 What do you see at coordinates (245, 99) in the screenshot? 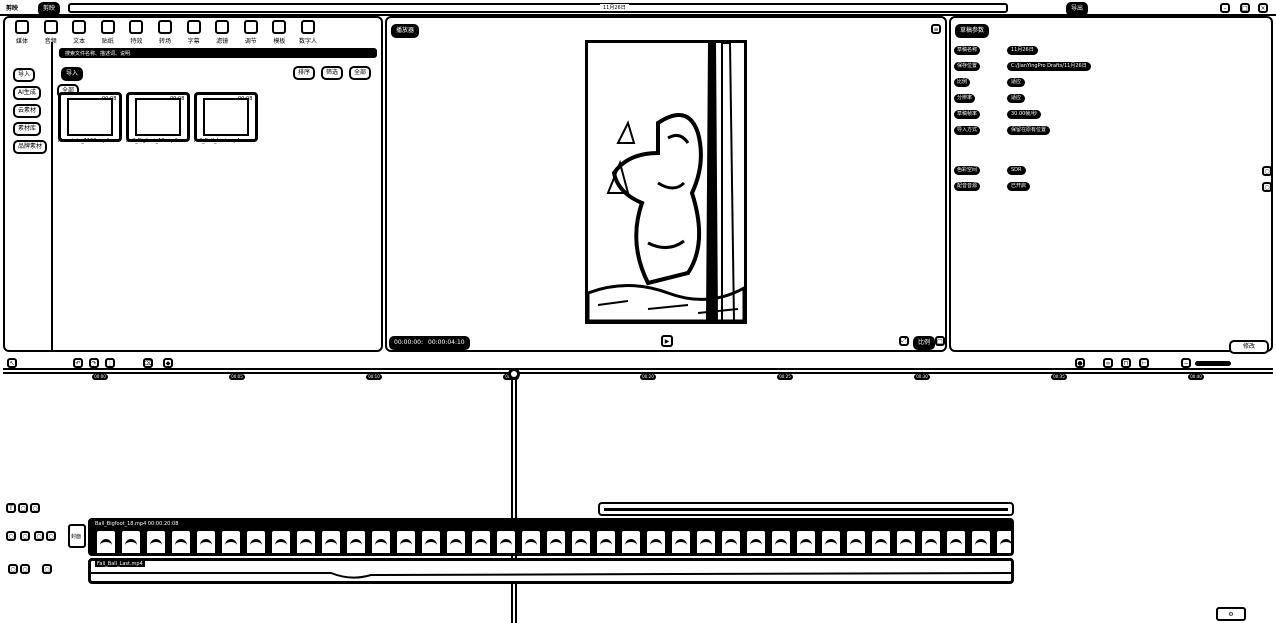
I see `thumb-duration: 00:08` at bounding box center [245, 99].